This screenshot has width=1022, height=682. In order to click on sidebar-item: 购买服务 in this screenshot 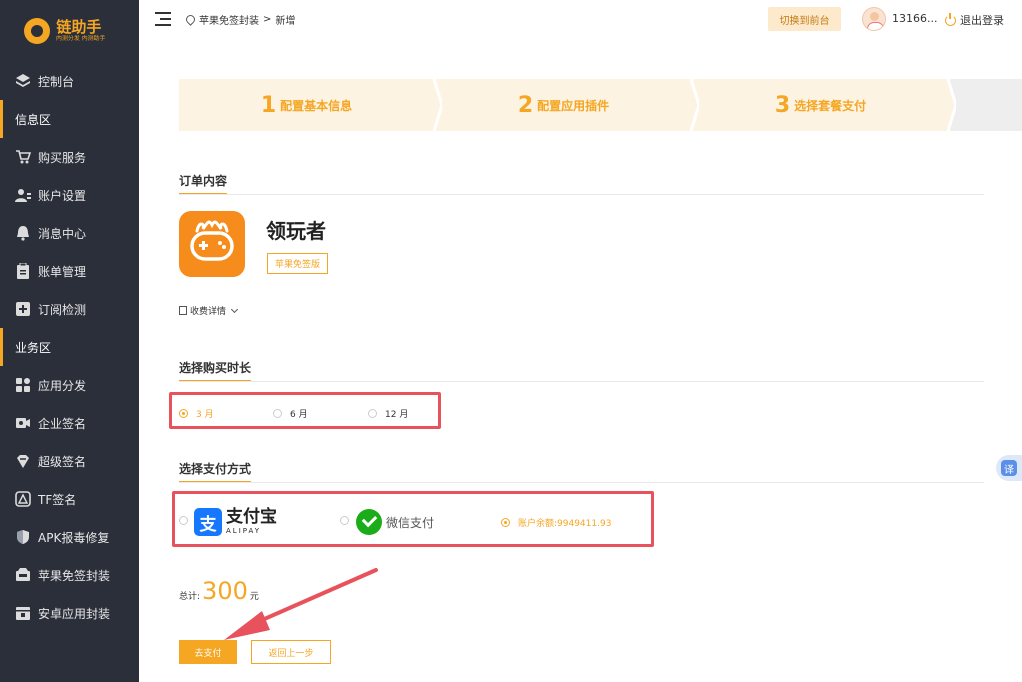, I will do `click(69, 157)`.